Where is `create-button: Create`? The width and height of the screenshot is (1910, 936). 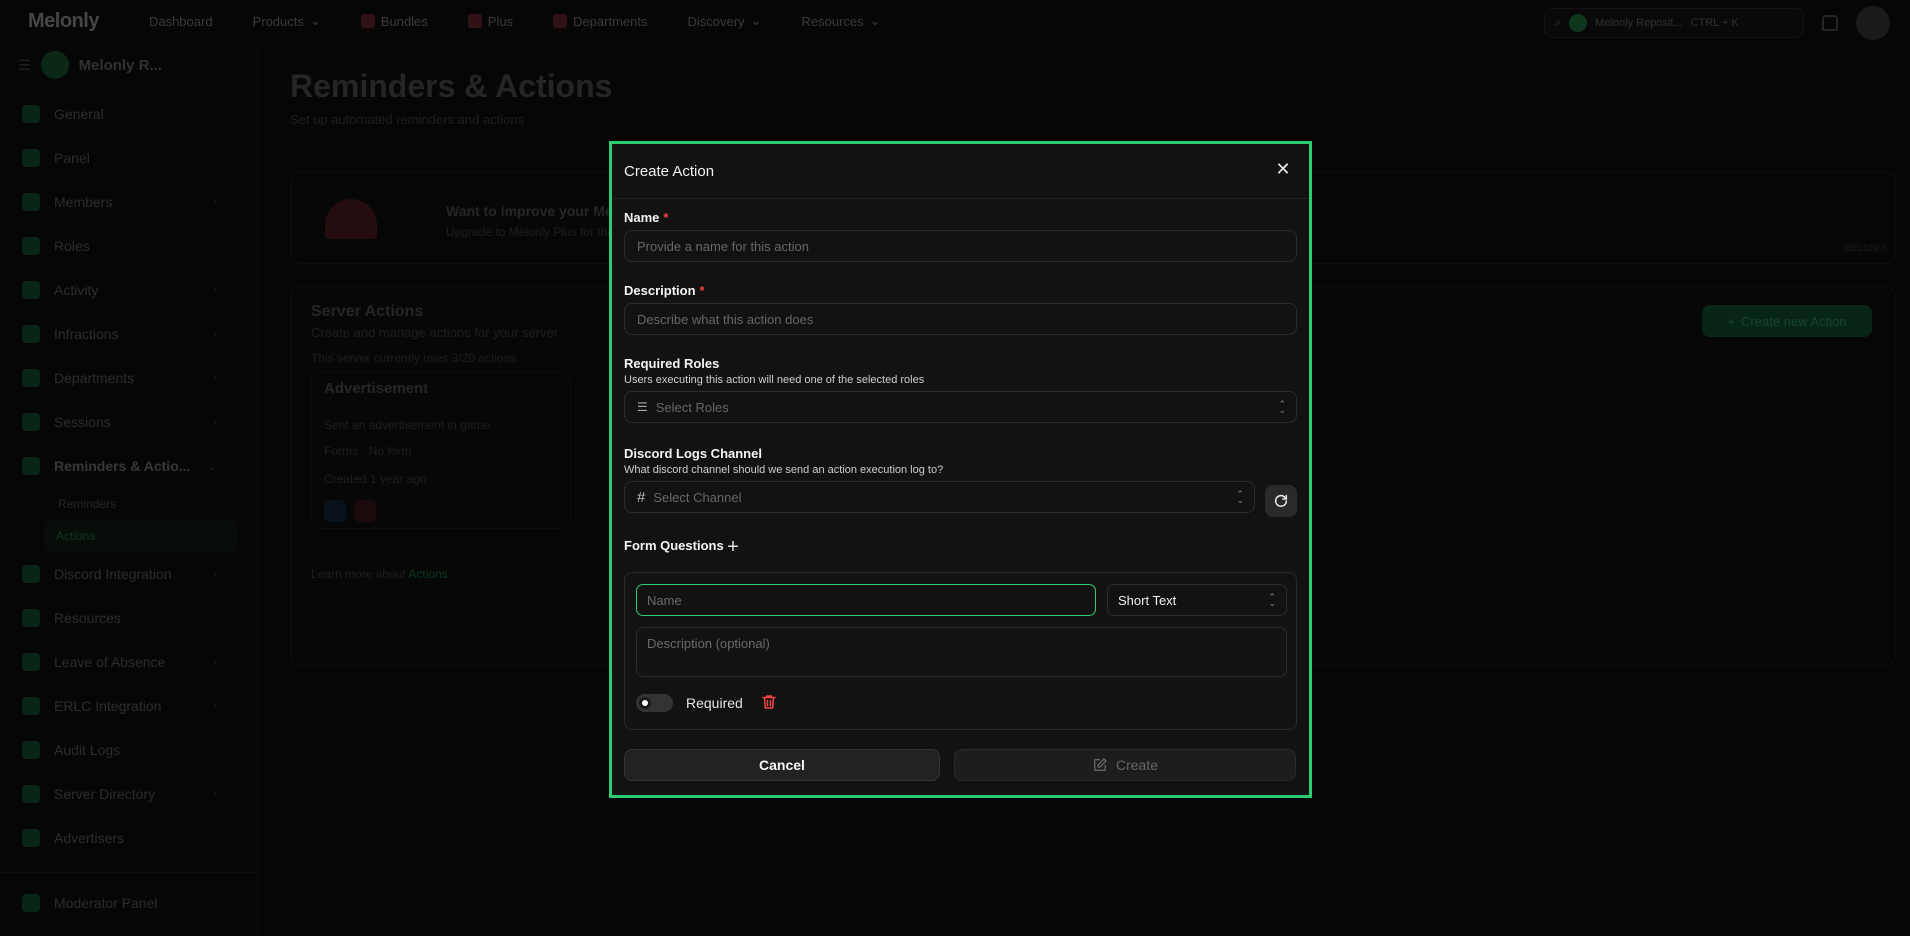 create-button: Create is located at coordinates (1125, 765).